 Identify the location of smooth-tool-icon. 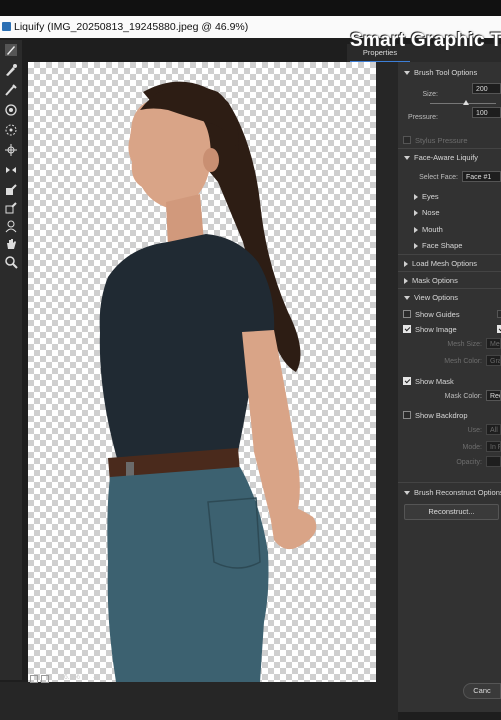
(11, 90).